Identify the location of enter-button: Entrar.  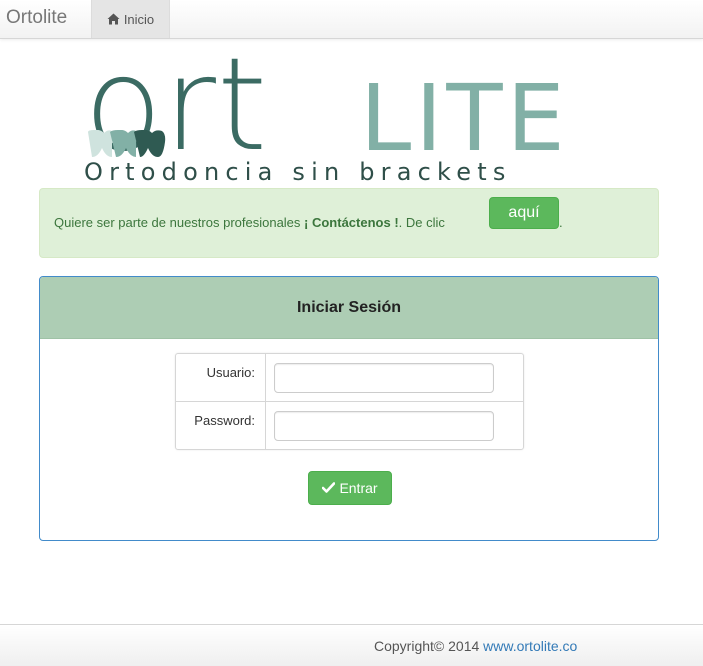
(350, 488).